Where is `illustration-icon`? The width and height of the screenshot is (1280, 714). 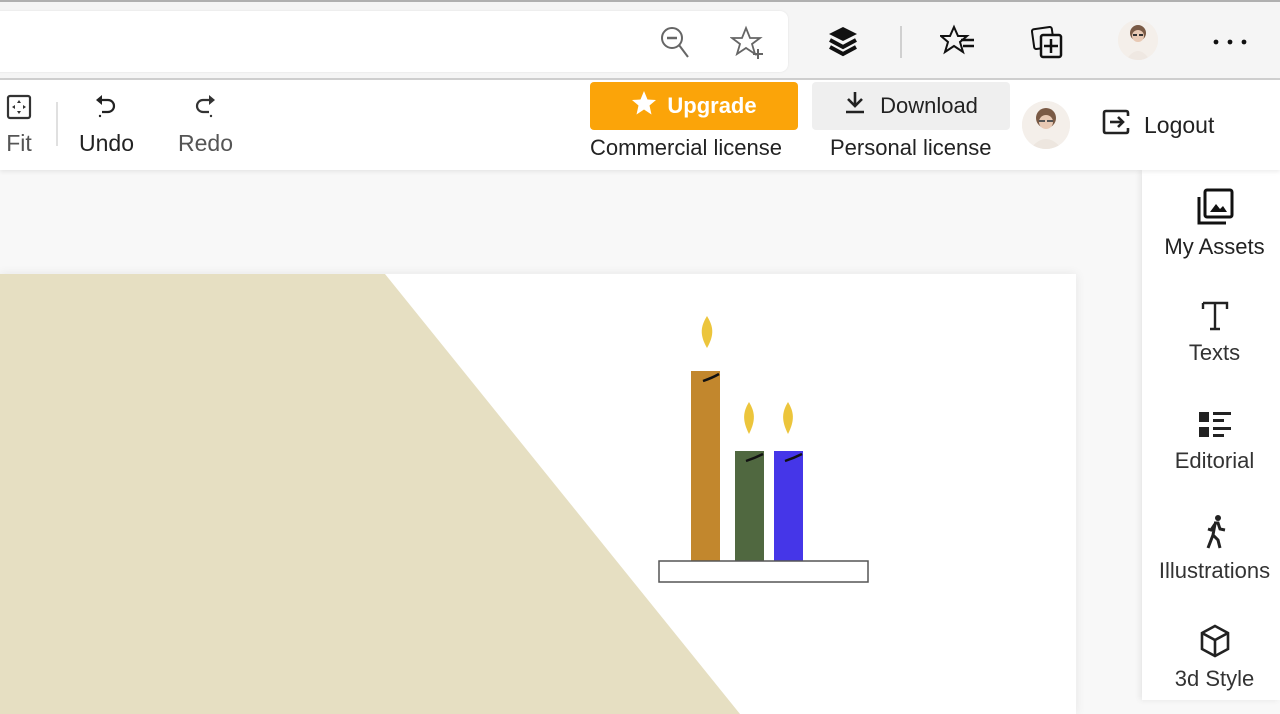 illustration-icon is located at coordinates (1215, 535).